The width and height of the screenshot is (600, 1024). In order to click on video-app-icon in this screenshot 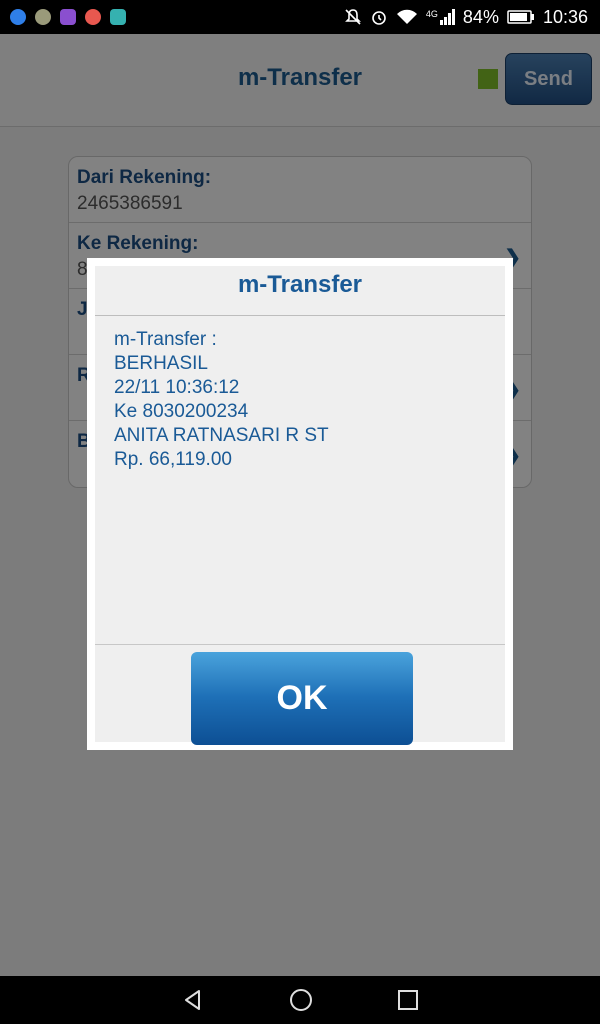, I will do `click(68, 17)`.